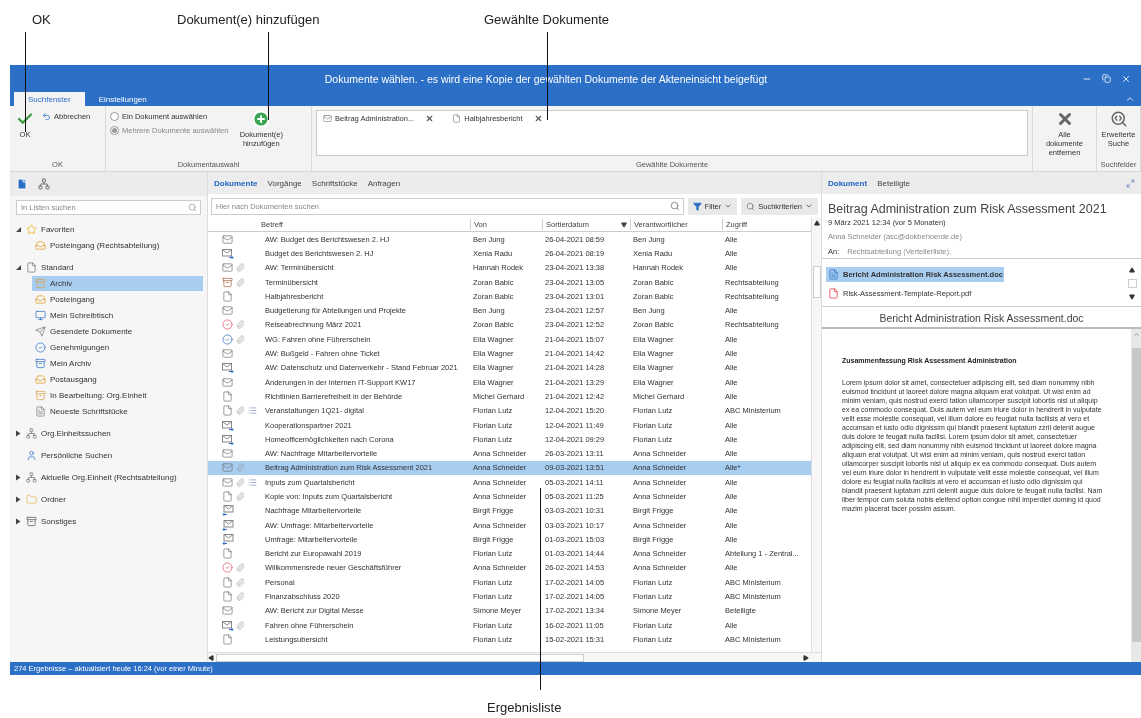 The image size is (1141, 718). What do you see at coordinates (1126, 78) in the screenshot?
I see `close-icon` at bounding box center [1126, 78].